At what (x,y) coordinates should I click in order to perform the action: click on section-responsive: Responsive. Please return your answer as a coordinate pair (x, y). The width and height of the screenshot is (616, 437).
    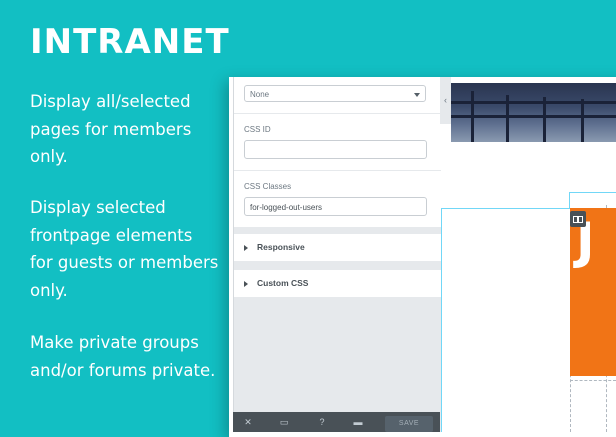
    Looking at the image, I should click on (337, 247).